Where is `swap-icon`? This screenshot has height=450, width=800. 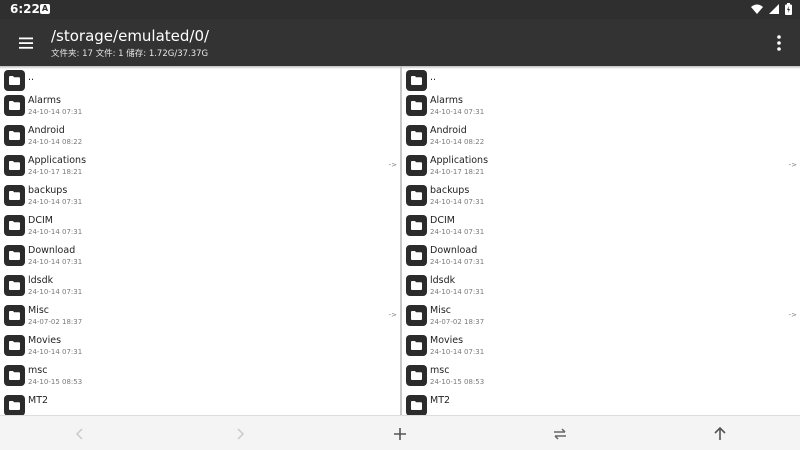
swap-icon is located at coordinates (560, 434).